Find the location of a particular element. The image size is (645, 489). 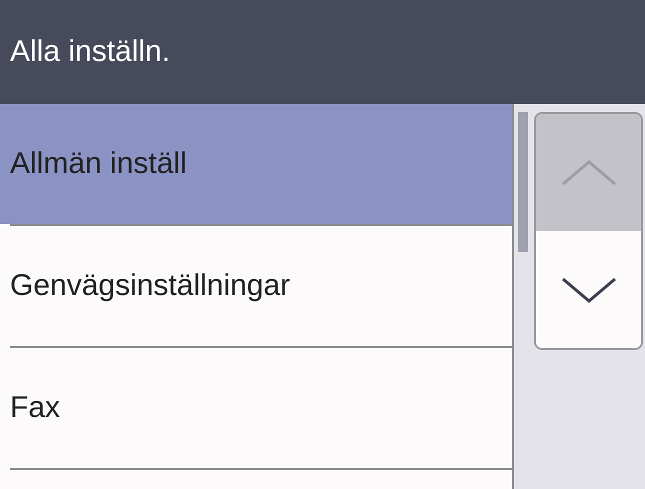

scroll-down-button is located at coordinates (588, 289).